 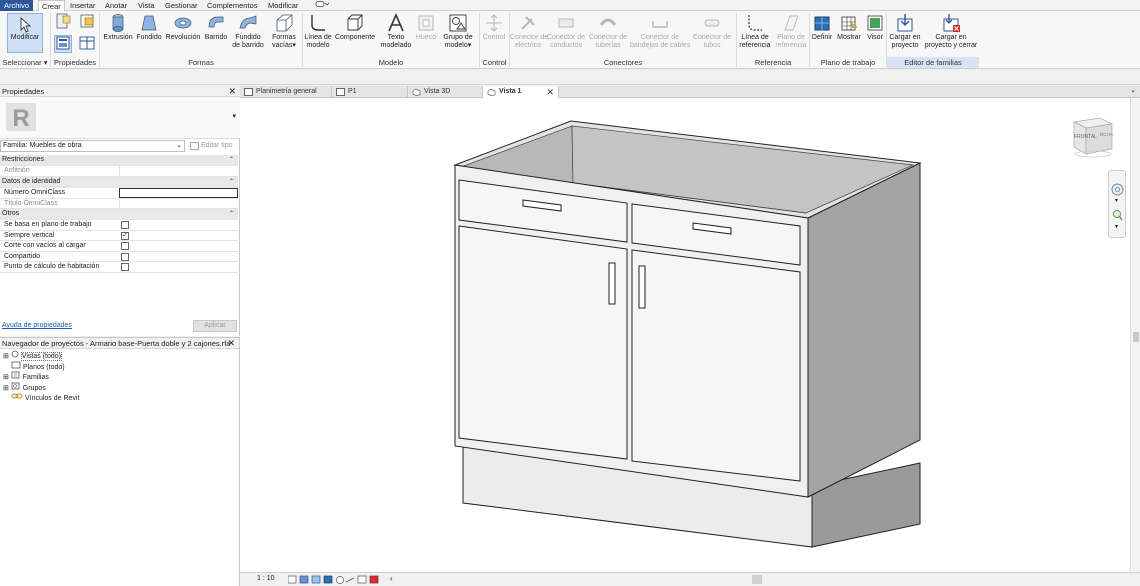 What do you see at coordinates (951, 31) in the screenshot?
I see `load-into-project-close-button: Cargar en proyecto y cerrar` at bounding box center [951, 31].